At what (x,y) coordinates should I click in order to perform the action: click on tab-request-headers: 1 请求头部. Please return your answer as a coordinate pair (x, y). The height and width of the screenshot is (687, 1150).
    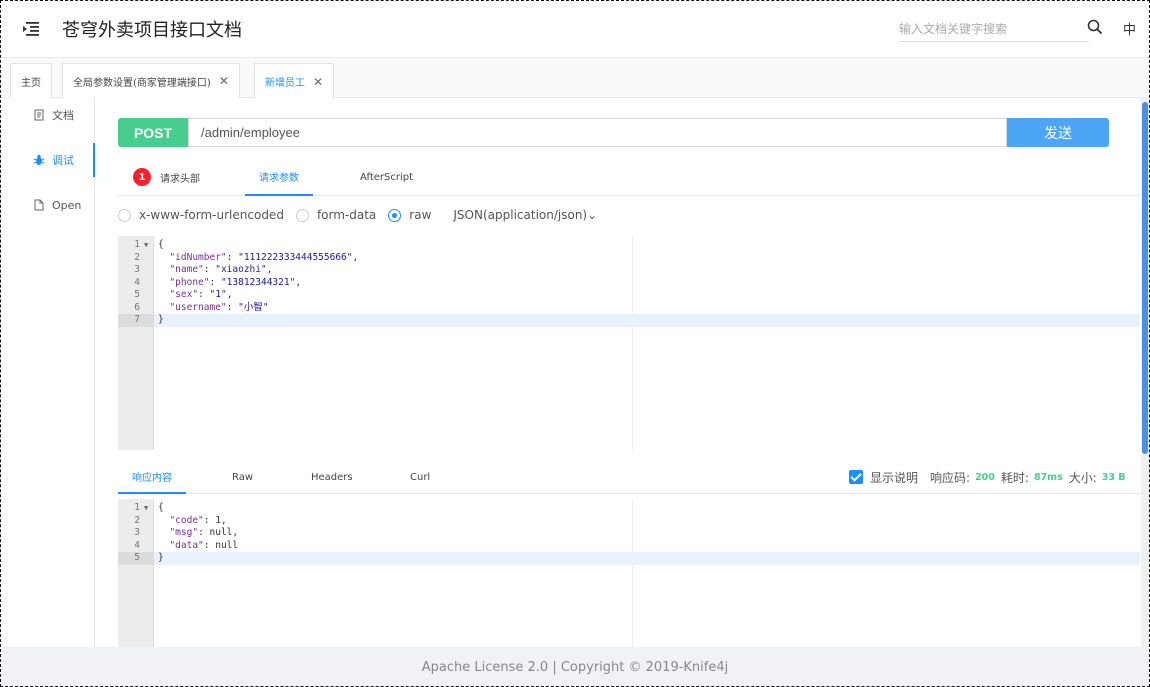
    Looking at the image, I should click on (166, 177).